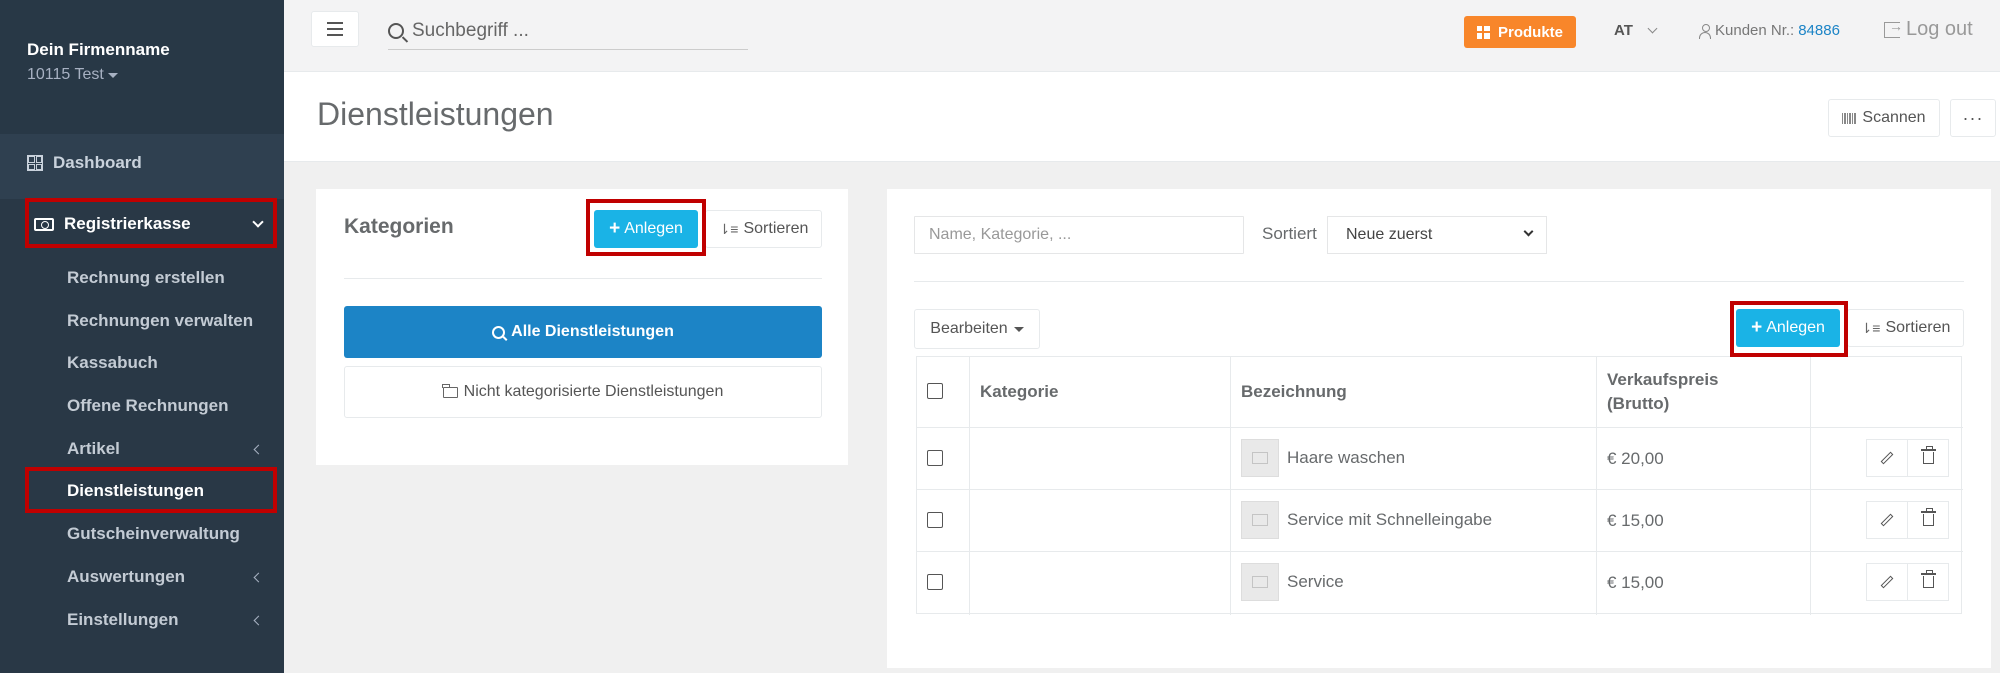 This screenshot has width=2000, height=673. Describe the element at coordinates (1928, 517) in the screenshot. I see `trash-icon` at that location.